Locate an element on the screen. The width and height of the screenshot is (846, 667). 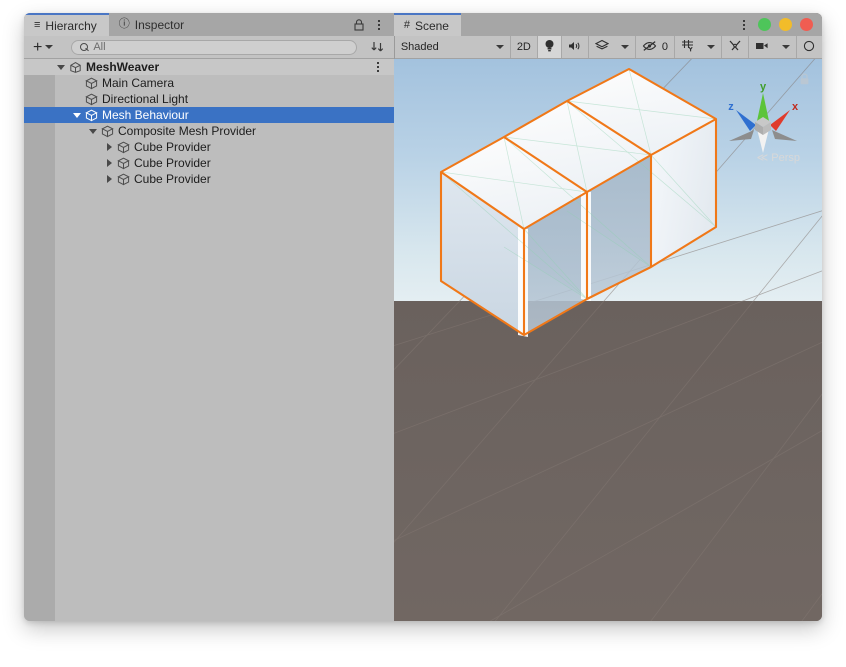
hierarchy-item-label: Directional Light is located at coordinates (145, 99).